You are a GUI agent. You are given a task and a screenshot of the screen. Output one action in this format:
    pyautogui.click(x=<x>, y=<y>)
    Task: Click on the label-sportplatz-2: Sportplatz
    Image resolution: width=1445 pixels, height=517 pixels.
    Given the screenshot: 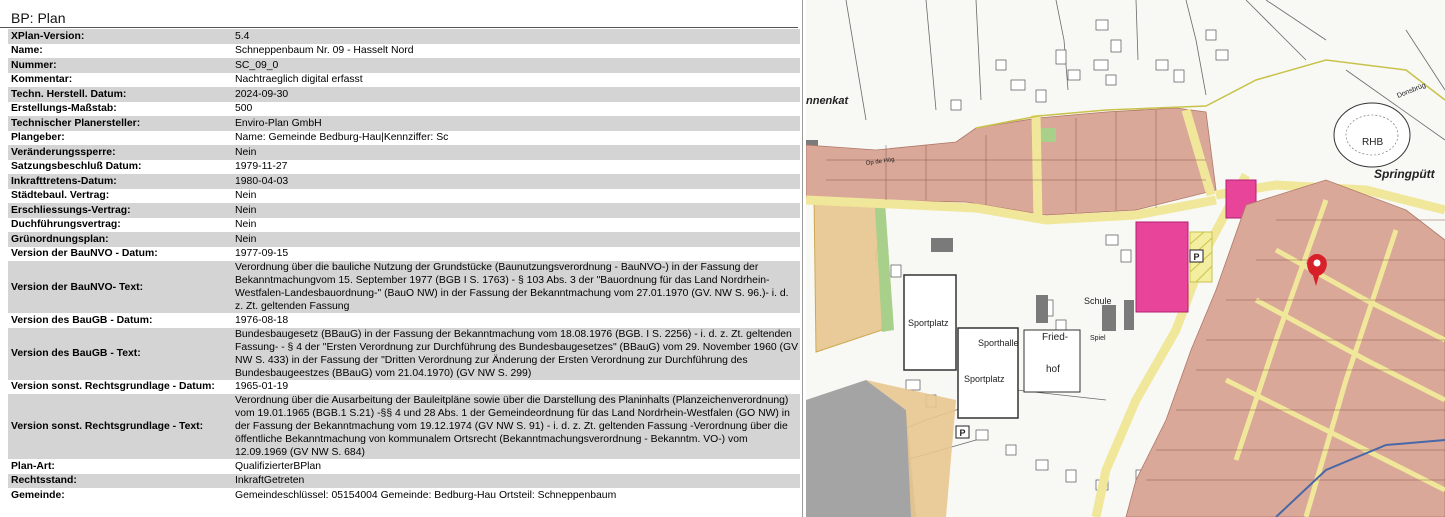 What is the action you would take?
    pyautogui.click(x=984, y=379)
    